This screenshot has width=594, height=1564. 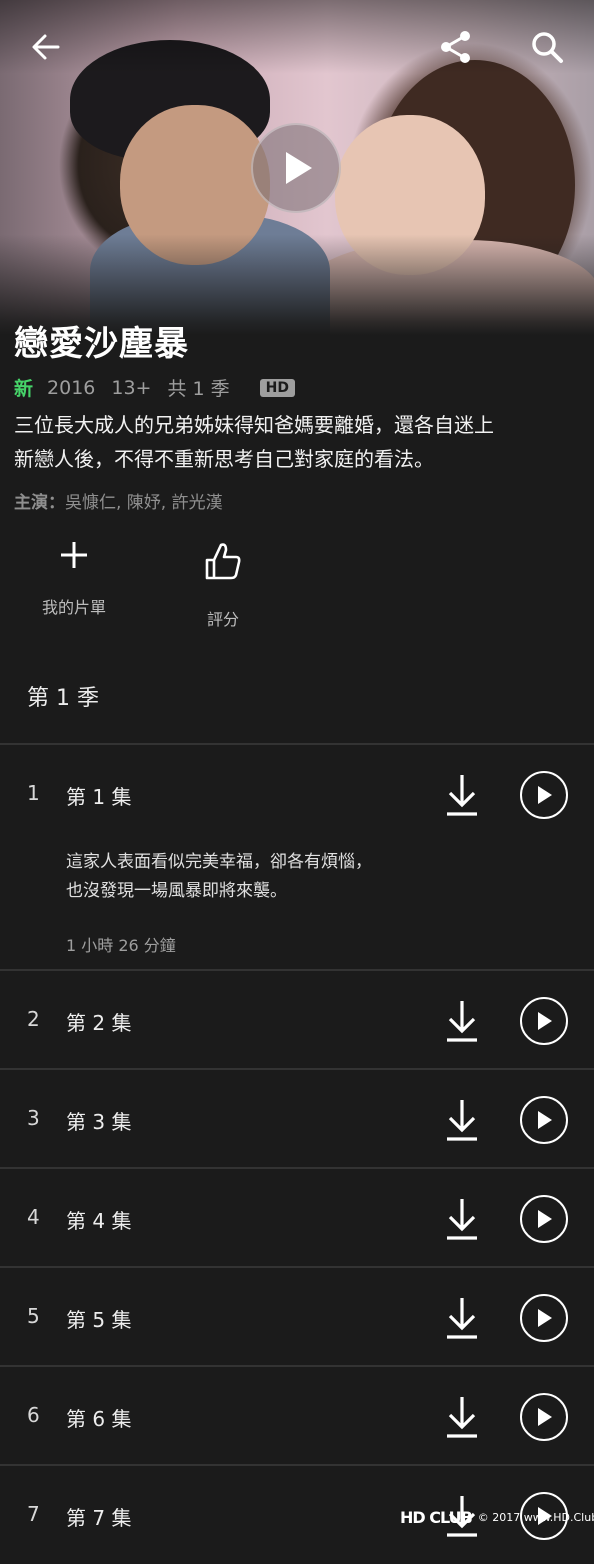 I want to click on episode-duration: 1 小時 26 分鐘, so click(x=121, y=945).